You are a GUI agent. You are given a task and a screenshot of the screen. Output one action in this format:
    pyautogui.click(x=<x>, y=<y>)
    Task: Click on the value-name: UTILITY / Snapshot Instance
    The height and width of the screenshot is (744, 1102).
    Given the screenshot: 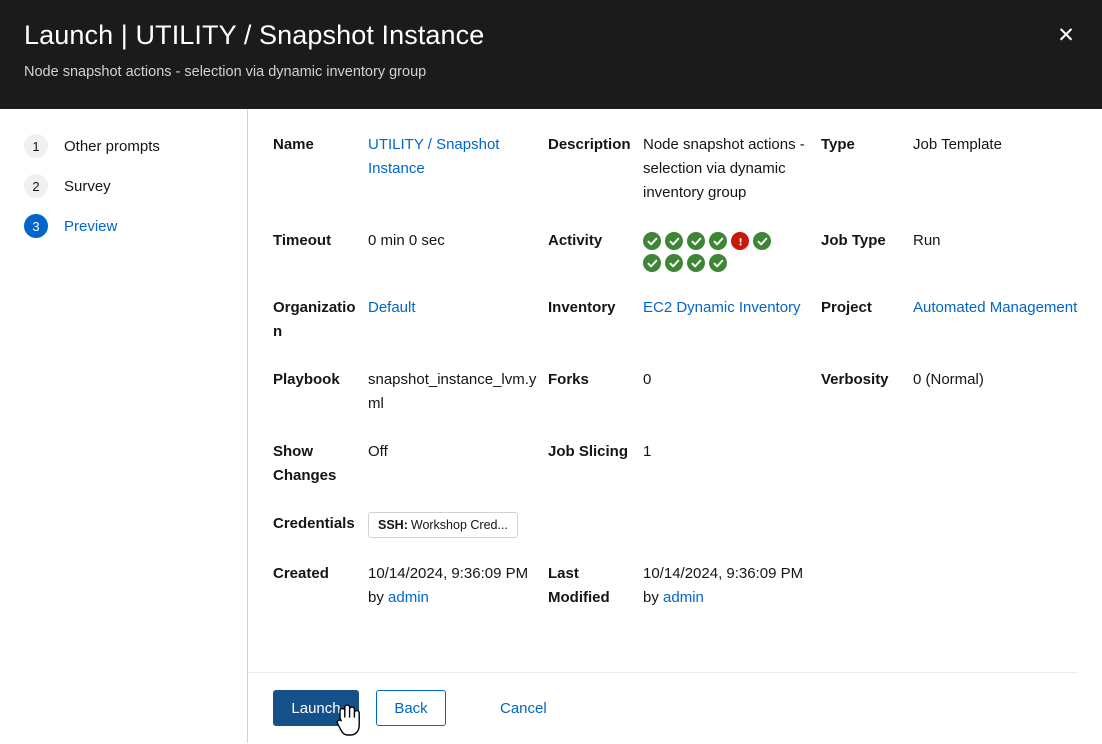 What is the action you would take?
    pyautogui.click(x=458, y=181)
    